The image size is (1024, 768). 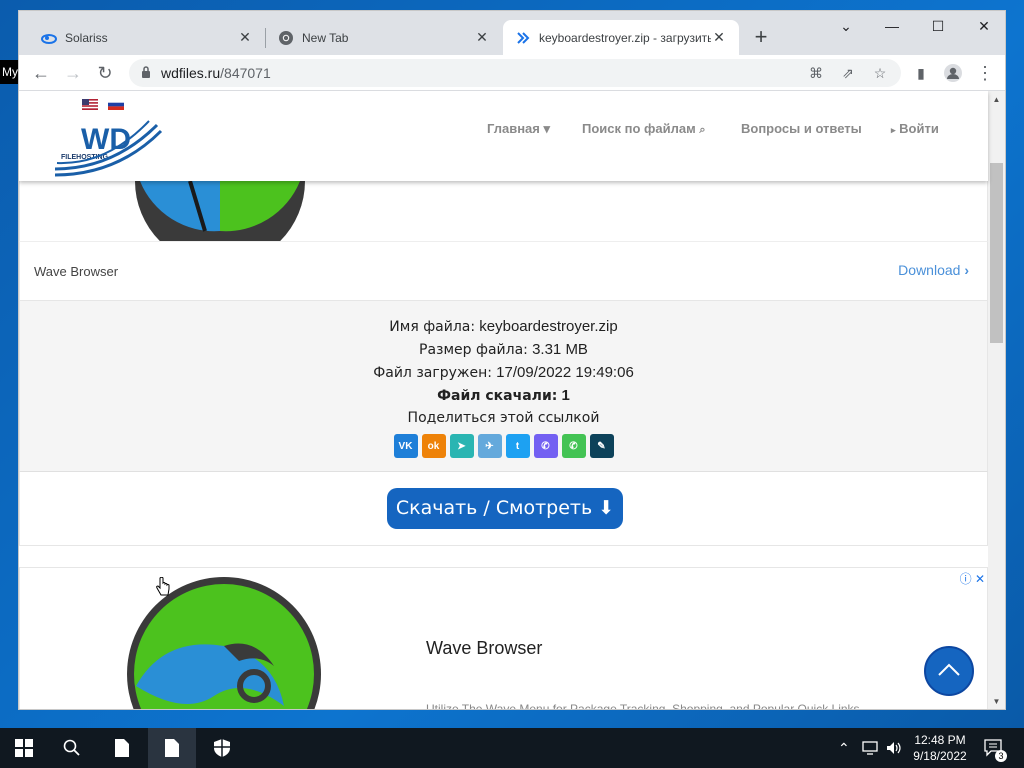 I want to click on wave-browser-logo-partial, so click(x=230, y=211).